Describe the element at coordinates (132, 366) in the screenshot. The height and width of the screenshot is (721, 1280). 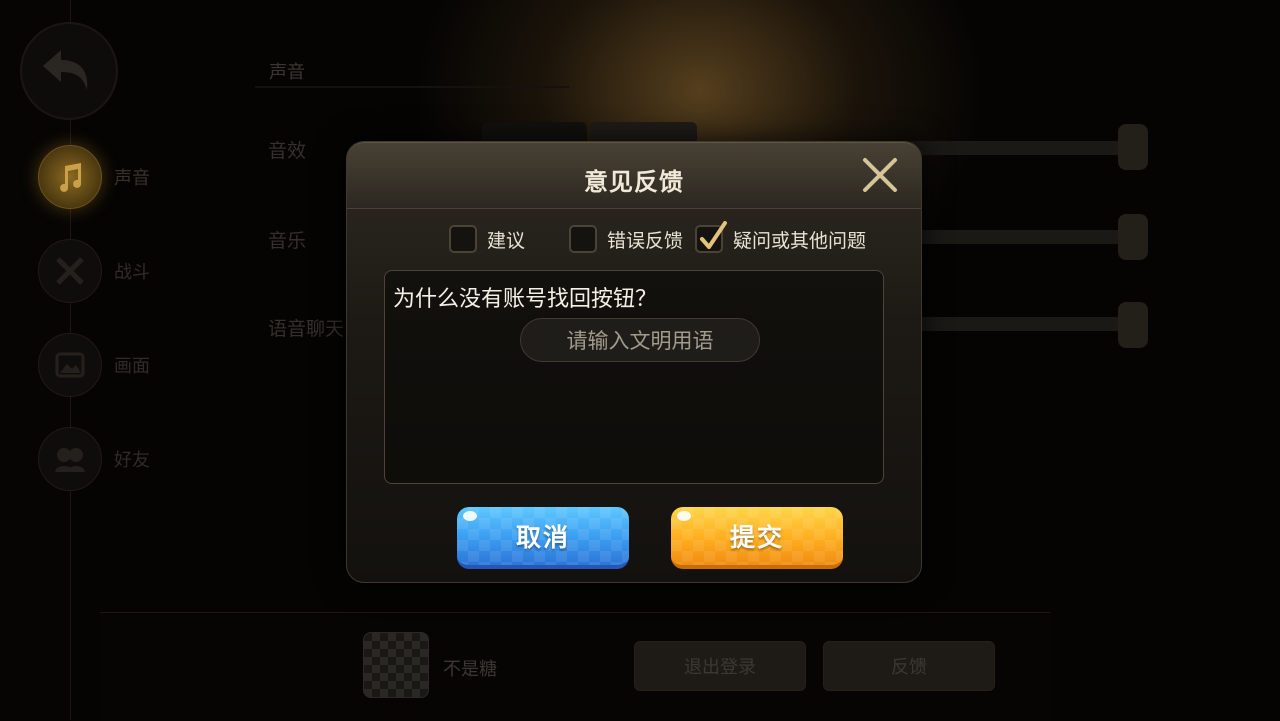
I see `nav-label: 画面` at that location.